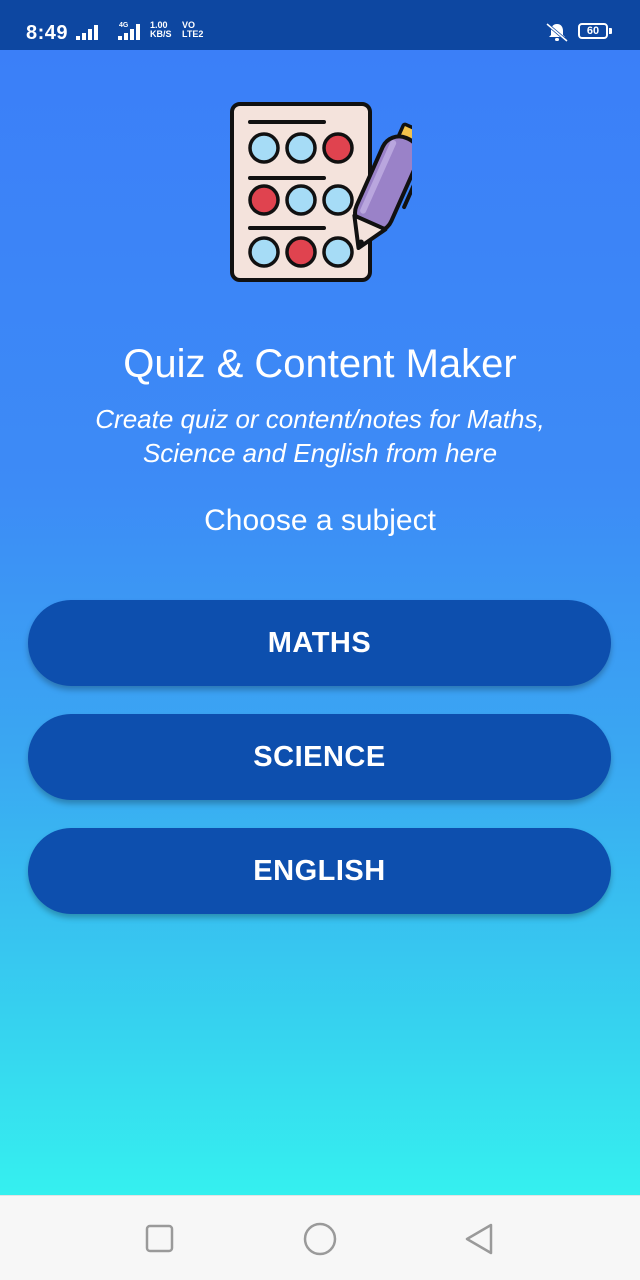 Image resolution: width=640 pixels, height=1280 pixels. What do you see at coordinates (193, 34) in the screenshot?
I see `volte-bottom: LTE2` at bounding box center [193, 34].